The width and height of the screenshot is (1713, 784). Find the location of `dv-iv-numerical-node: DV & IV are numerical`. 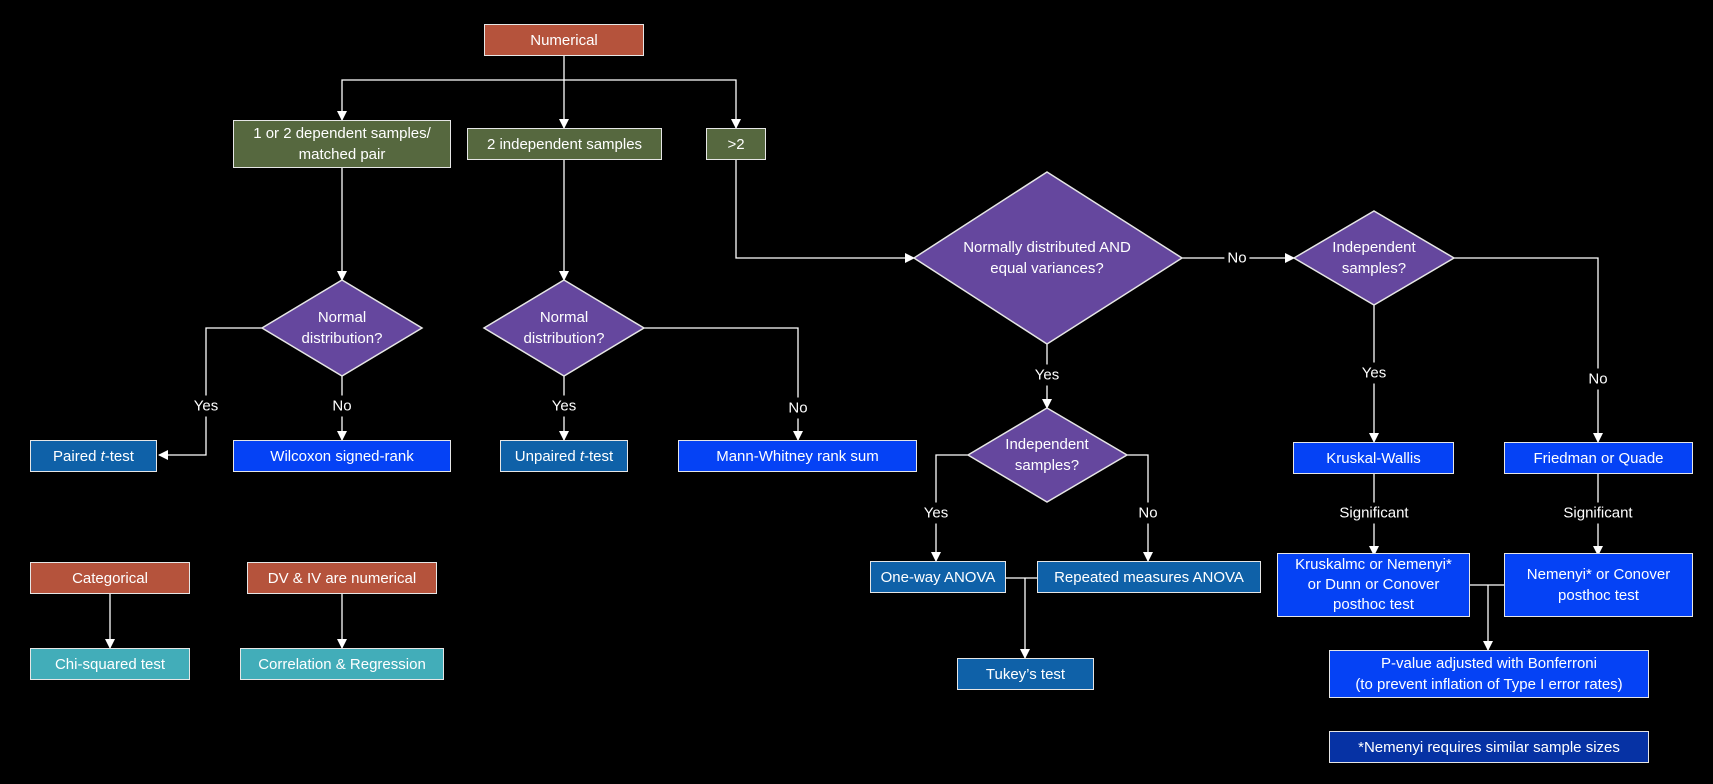

dv-iv-numerical-node: DV & IV are numerical is located at coordinates (342, 578).